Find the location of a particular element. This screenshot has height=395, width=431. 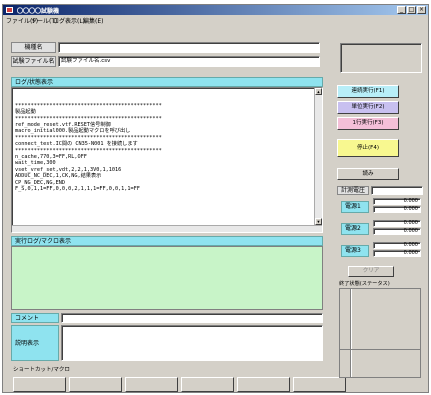

test-file-label: 試験ファイル名 is located at coordinates (33, 61).